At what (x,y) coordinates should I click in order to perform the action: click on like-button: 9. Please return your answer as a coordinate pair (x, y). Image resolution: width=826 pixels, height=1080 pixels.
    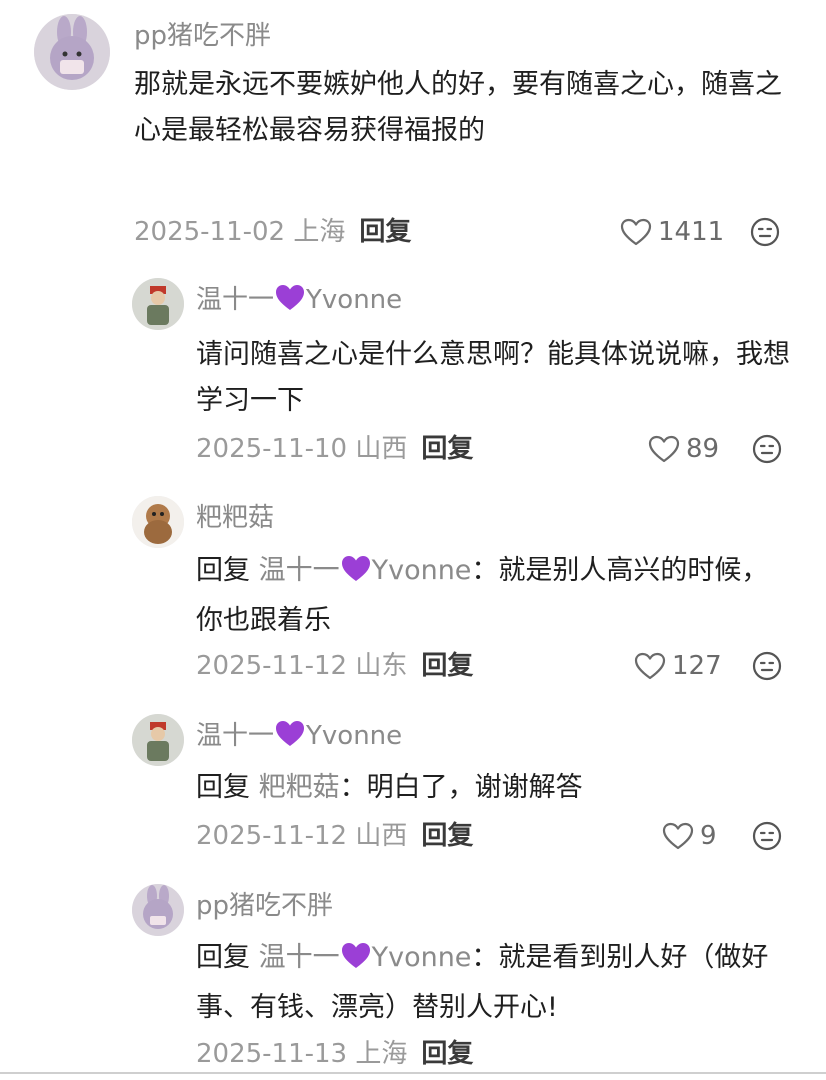
    Looking at the image, I should click on (689, 836).